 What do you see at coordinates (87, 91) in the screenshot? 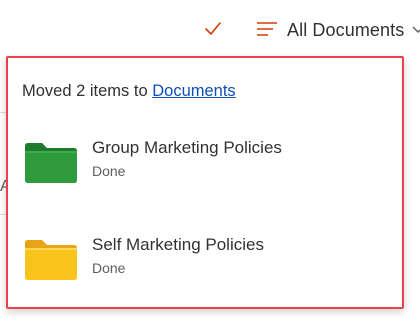
I see `moved-message-text: Moved 2 items to` at bounding box center [87, 91].